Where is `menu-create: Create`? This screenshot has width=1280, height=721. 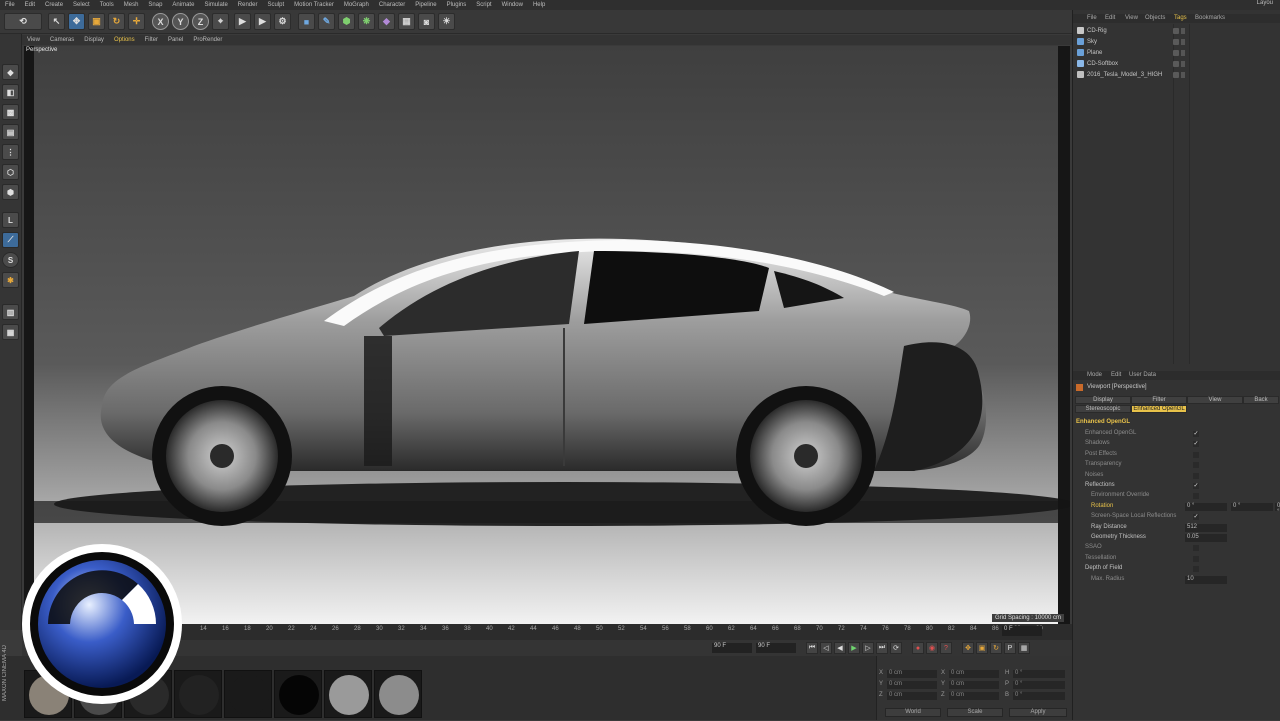
menu-create: Create is located at coordinates (54, 5).